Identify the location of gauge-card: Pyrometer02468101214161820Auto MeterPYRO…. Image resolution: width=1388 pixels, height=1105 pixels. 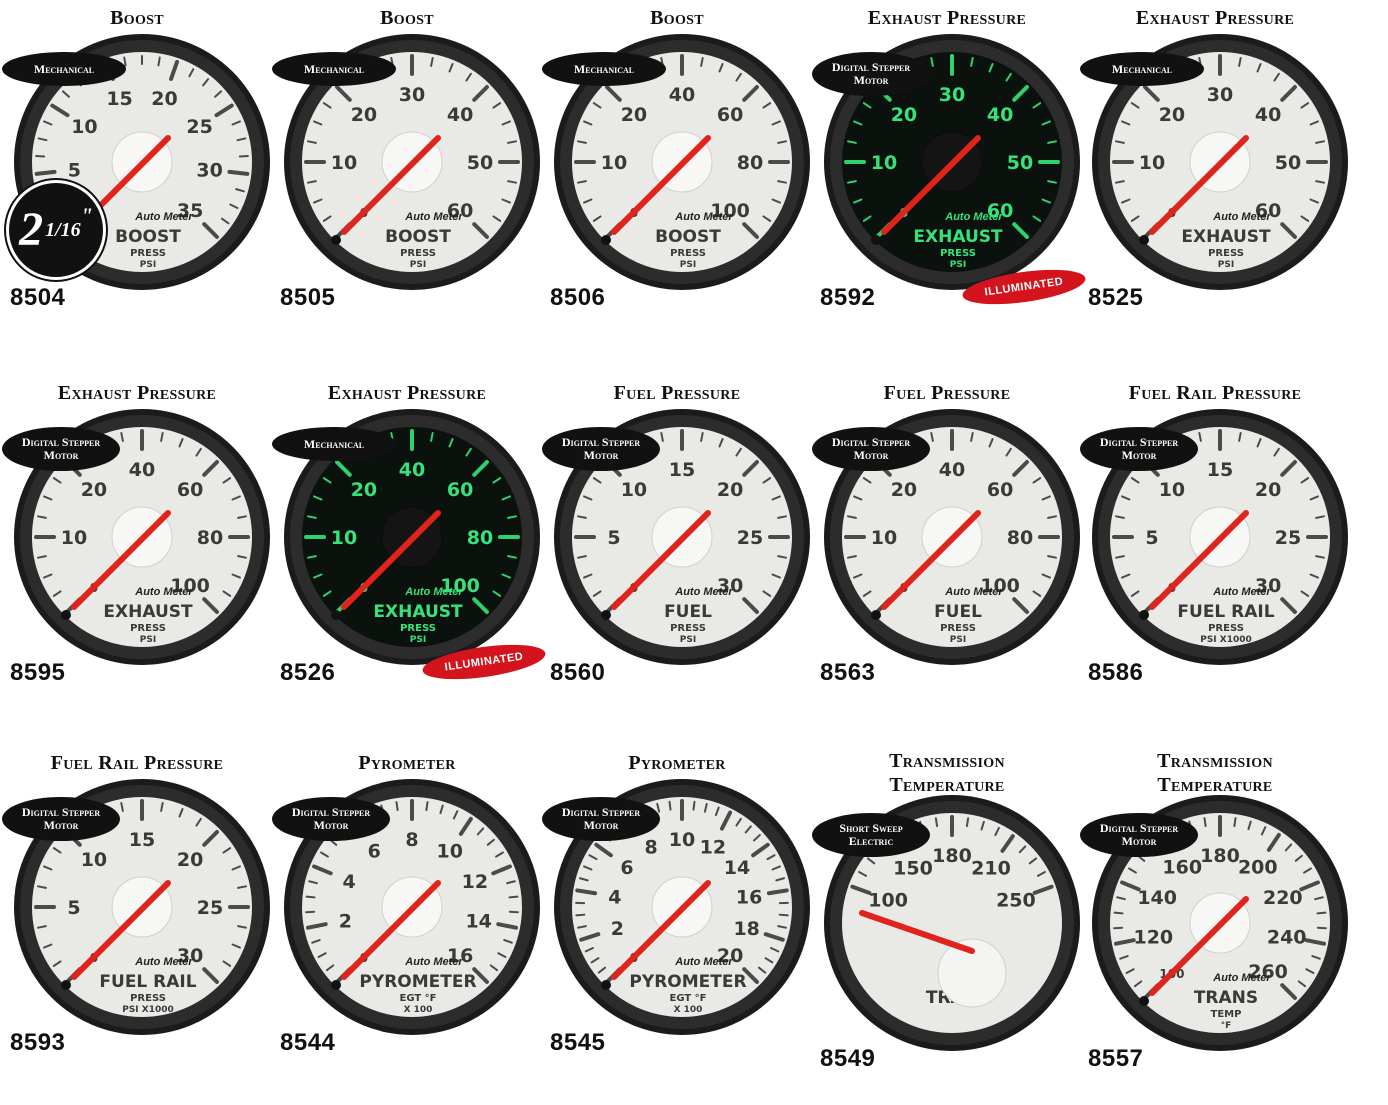
(677, 925).